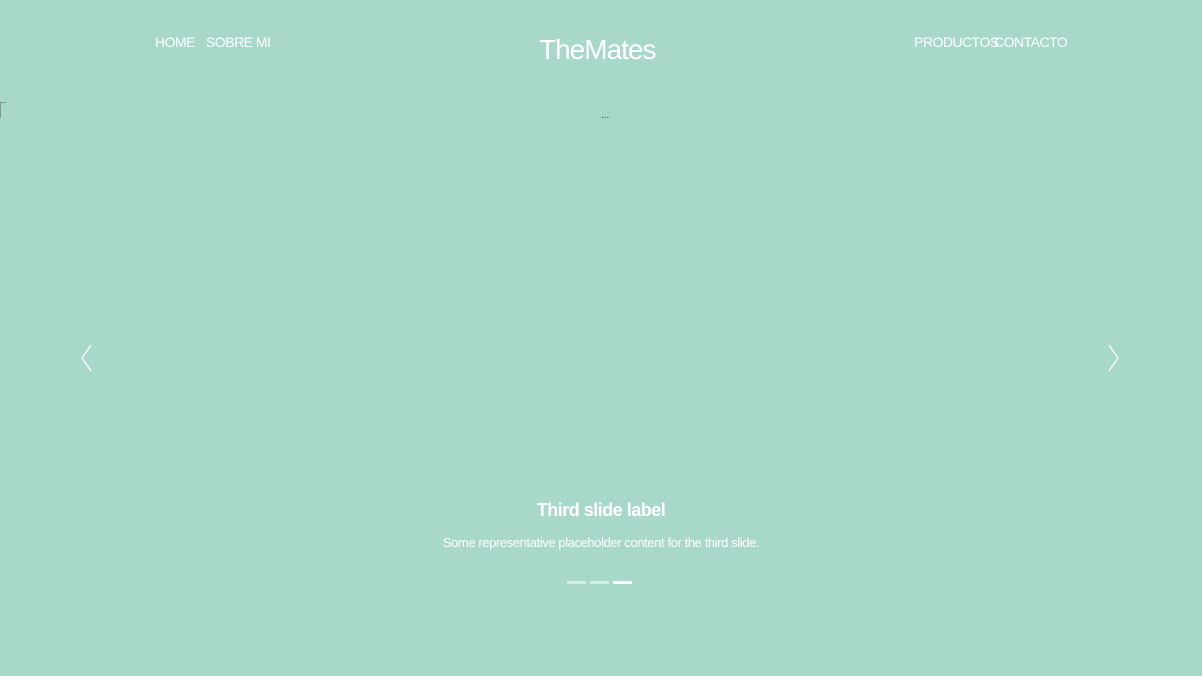 The width and height of the screenshot is (1202, 676). I want to click on carousel-next-button, so click(1114, 358).